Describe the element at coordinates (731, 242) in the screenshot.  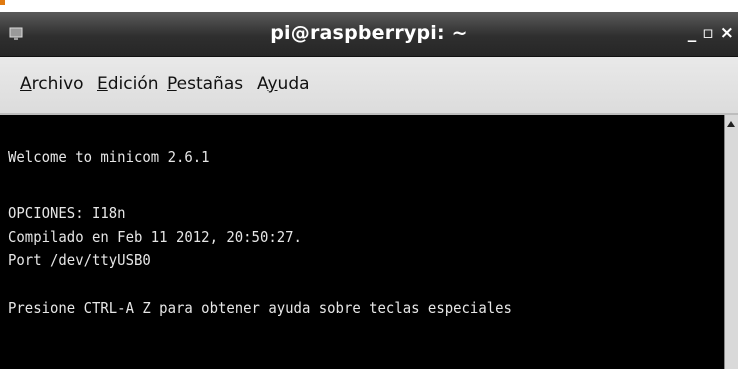
I see `terminal-scrollbar` at that location.